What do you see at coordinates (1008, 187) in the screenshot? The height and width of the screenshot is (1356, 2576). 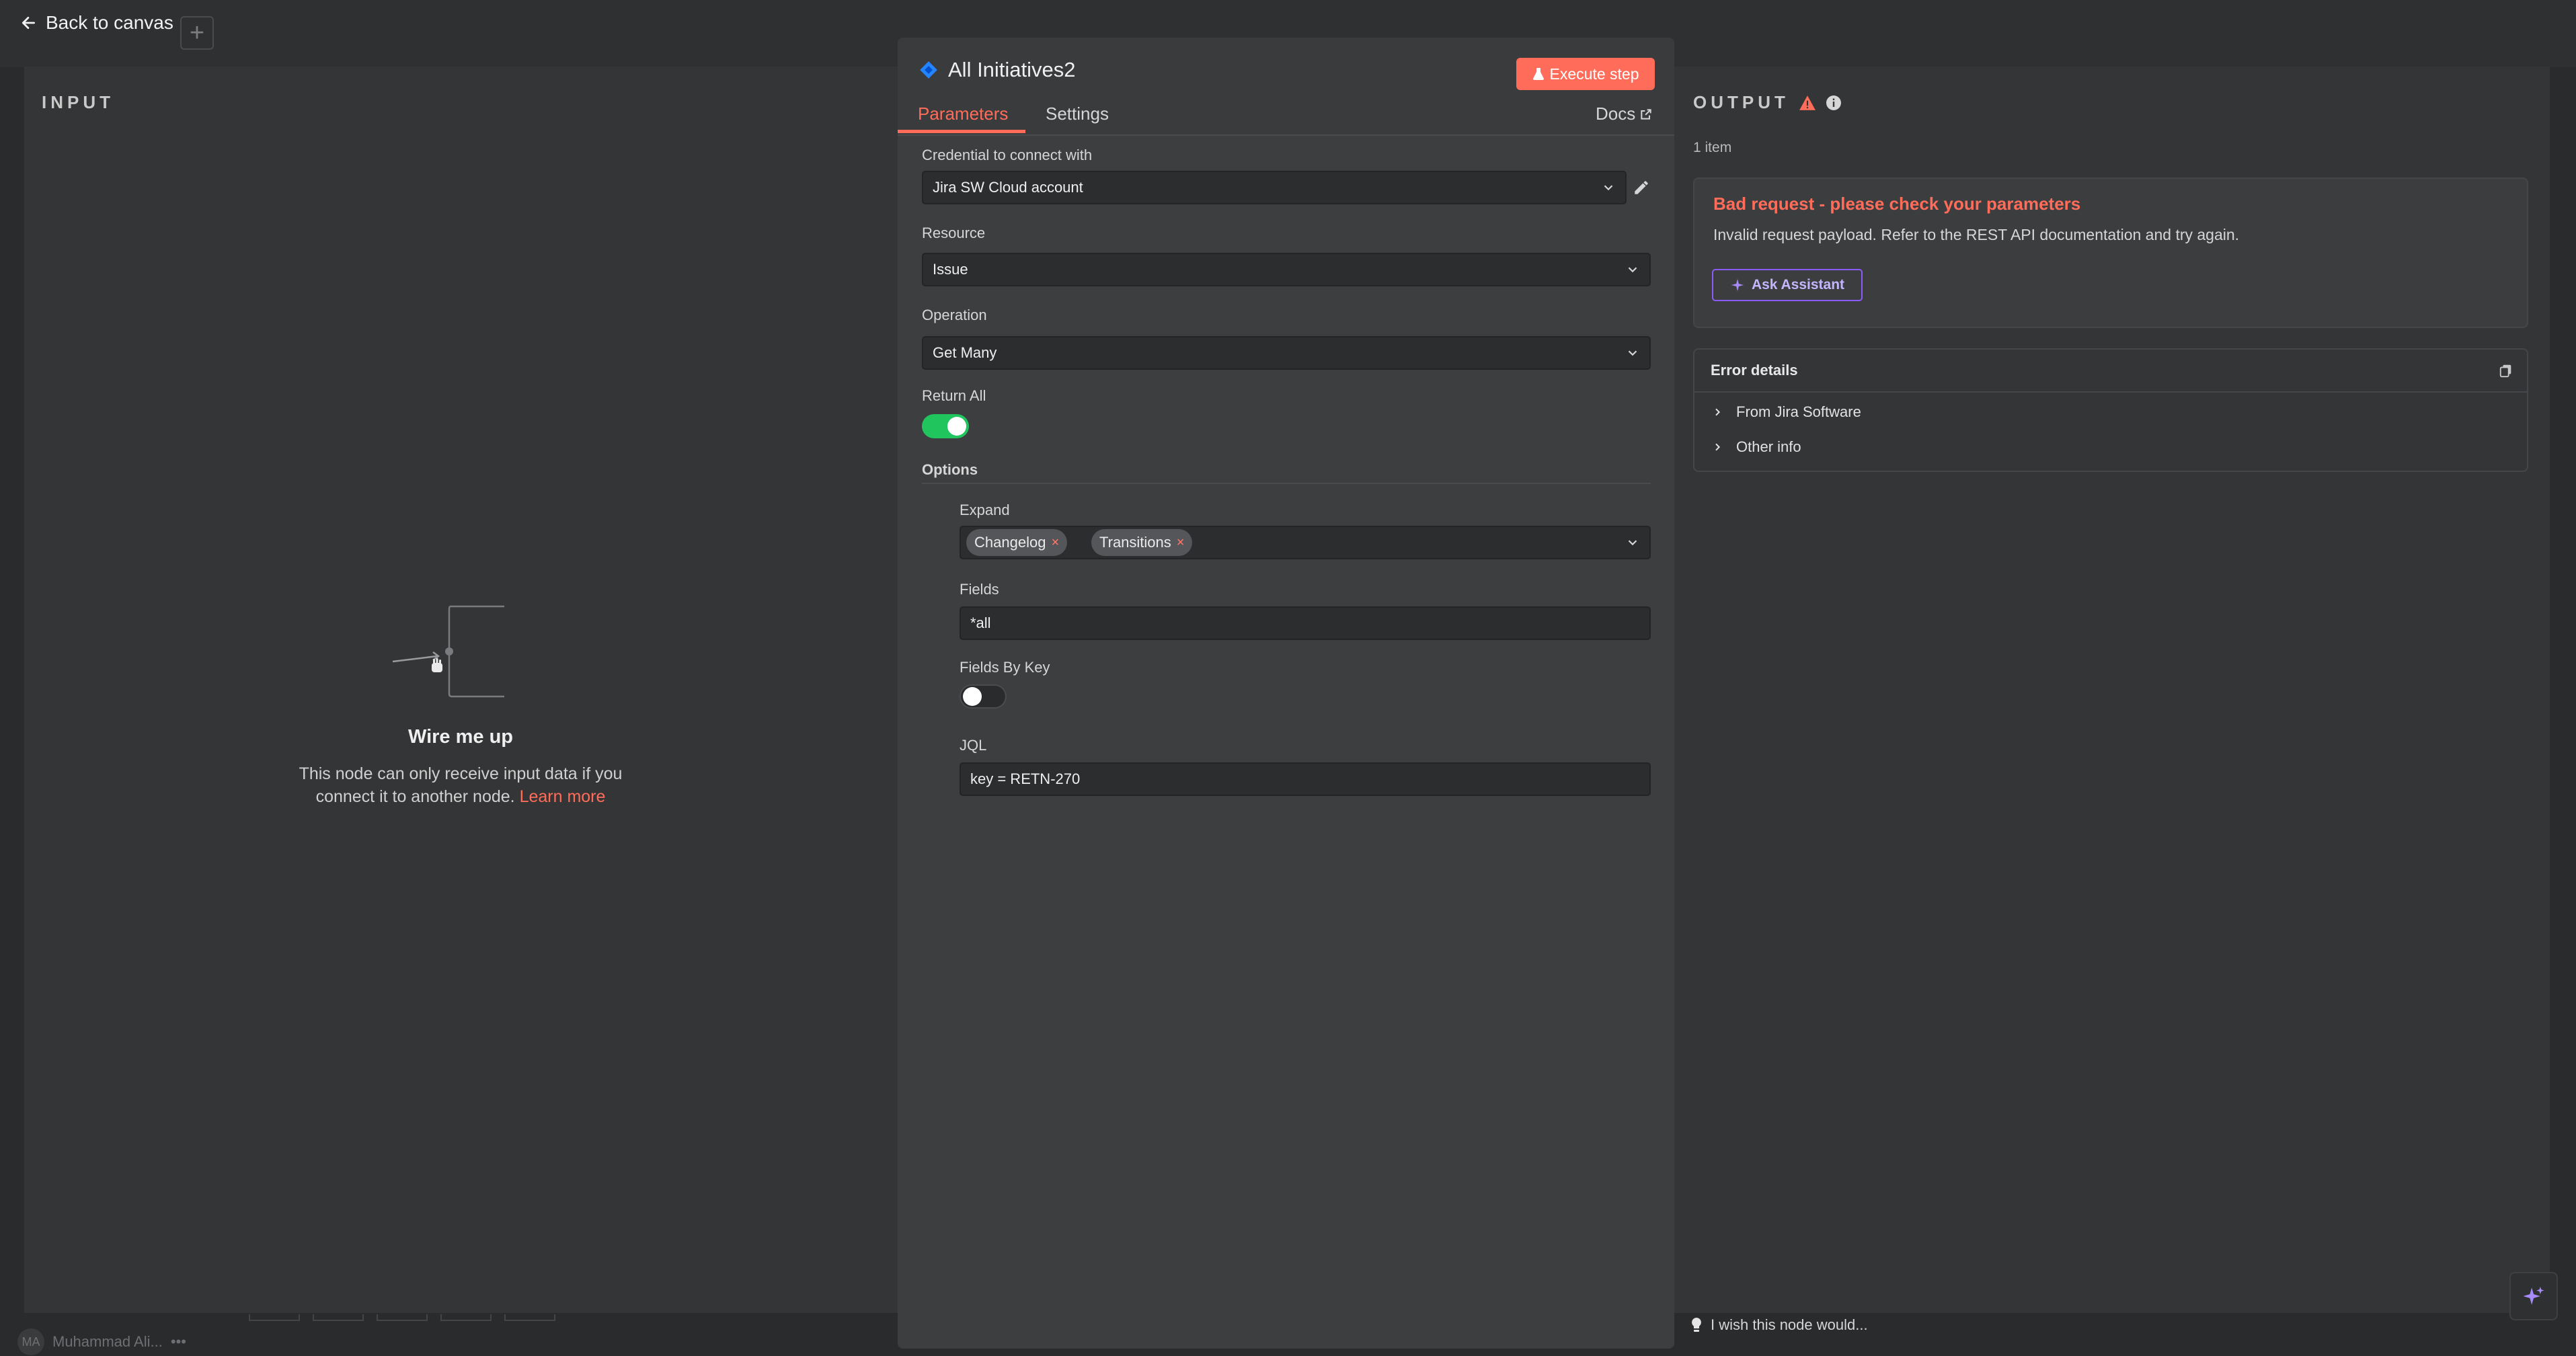 I see `credential-value: Jira SW Cloud account` at bounding box center [1008, 187].